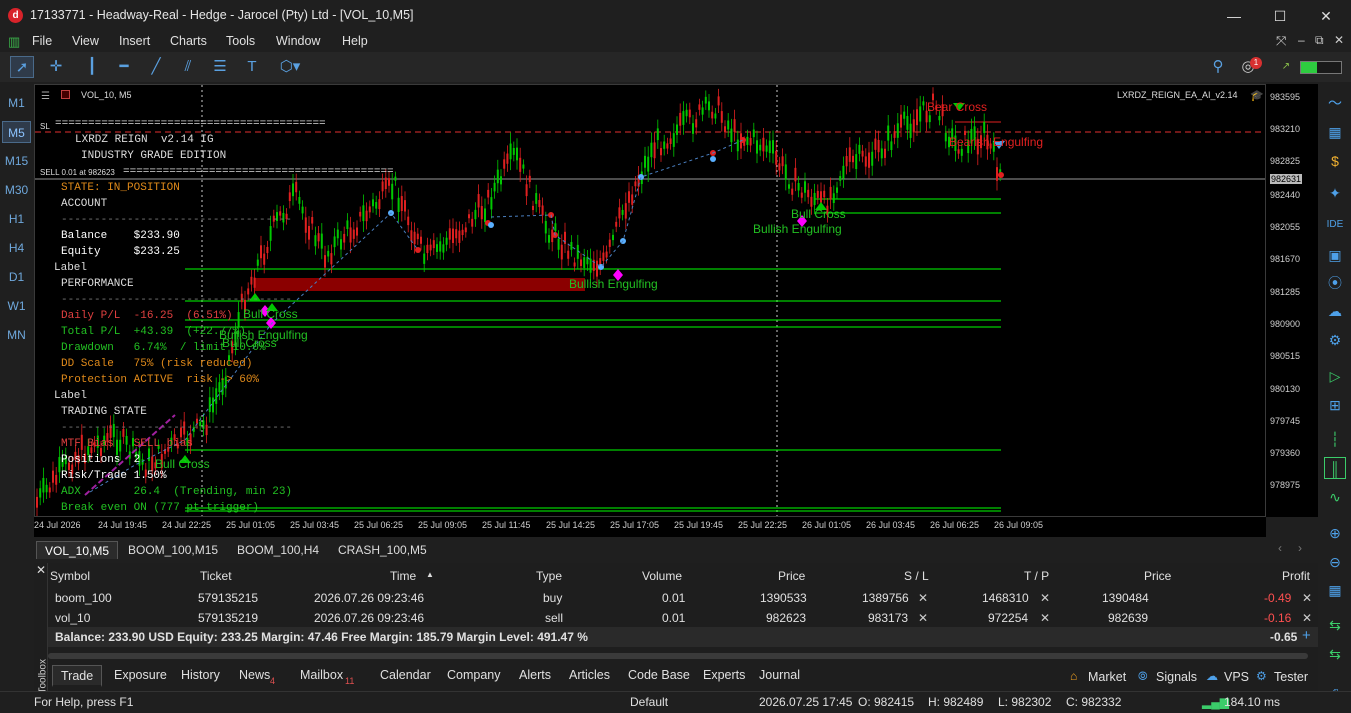  I want to click on signal-icon: ⦿, so click(1335, 283).